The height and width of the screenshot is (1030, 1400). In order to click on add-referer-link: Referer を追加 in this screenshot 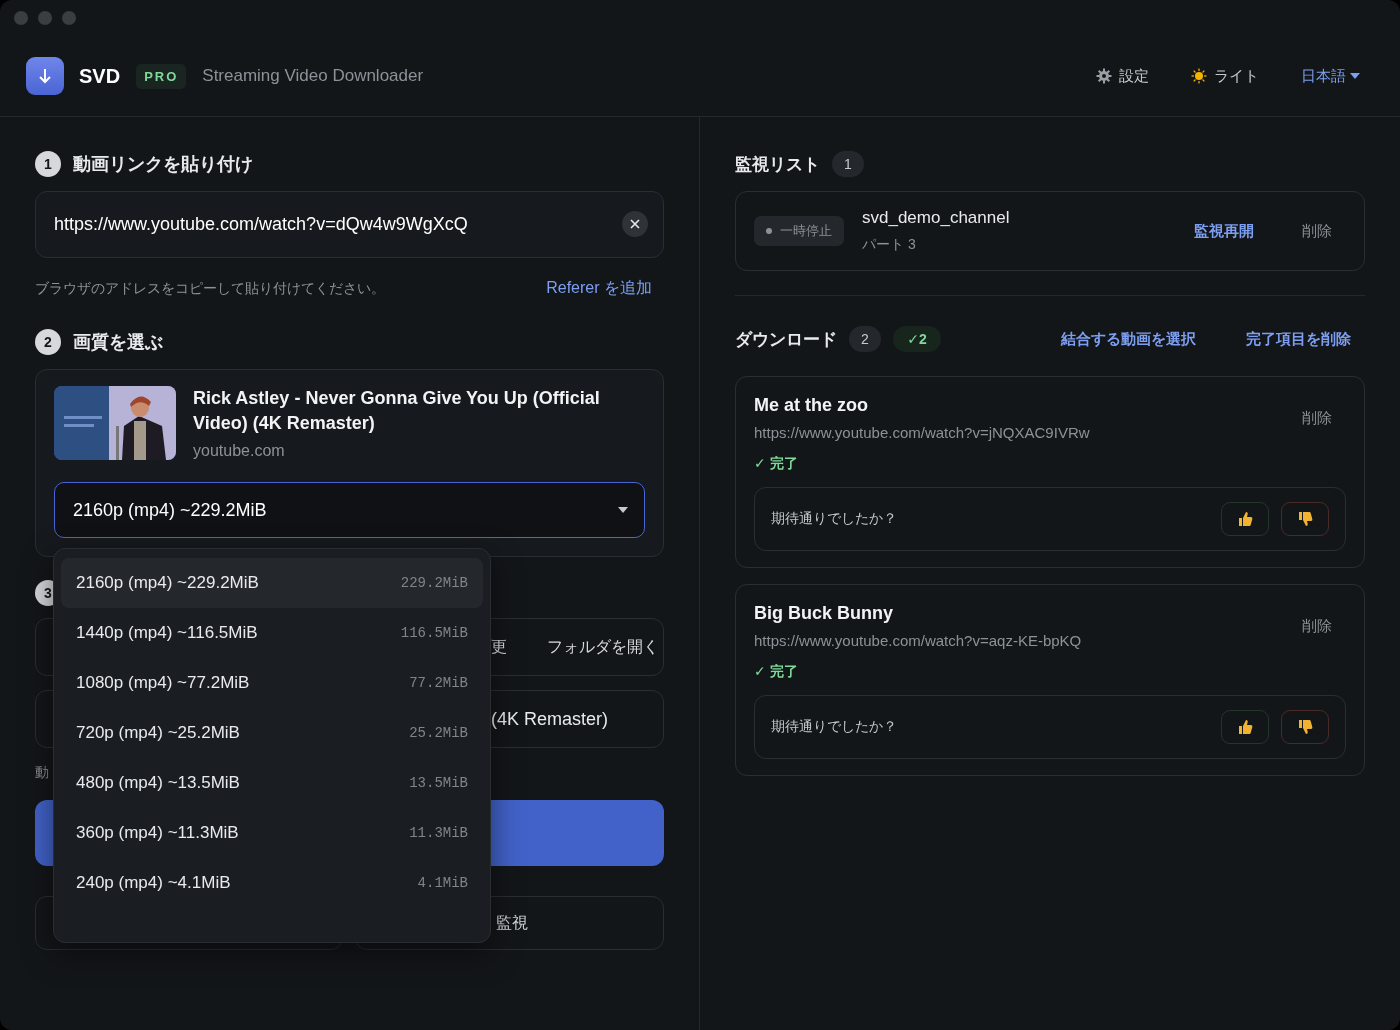, I will do `click(599, 288)`.